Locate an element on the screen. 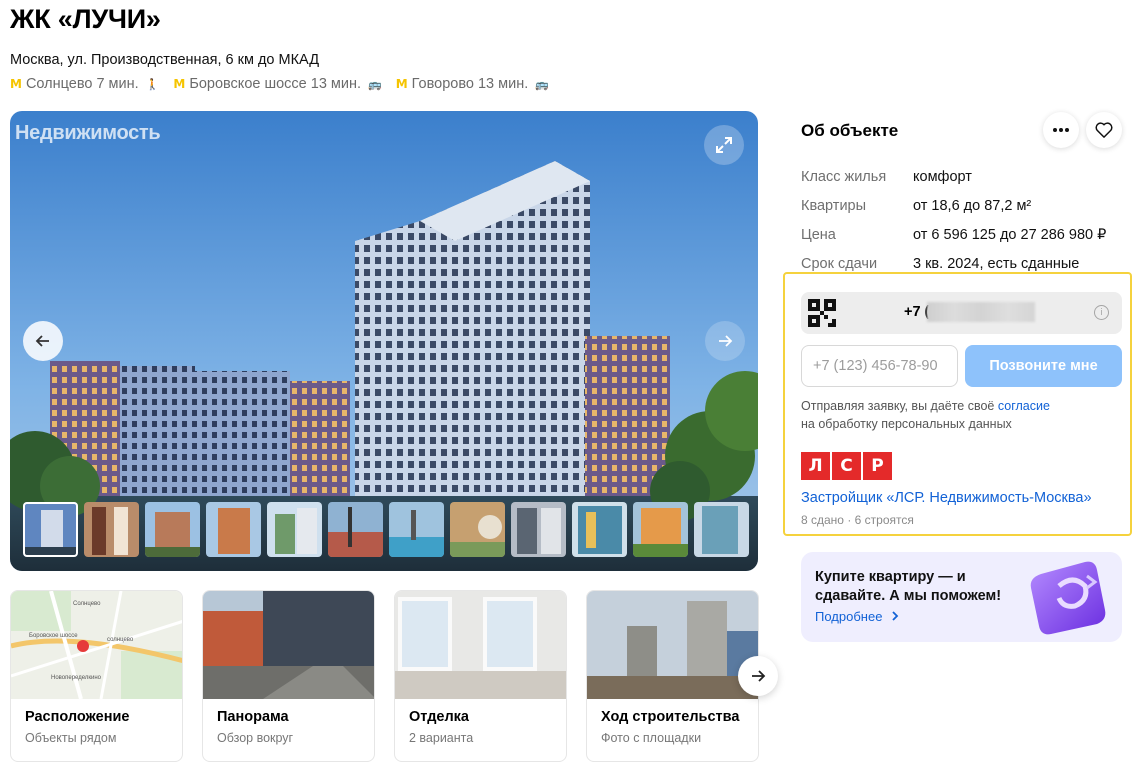 Image resolution: width=1136 pixels, height=768 pixels. expand-button is located at coordinates (724, 145).